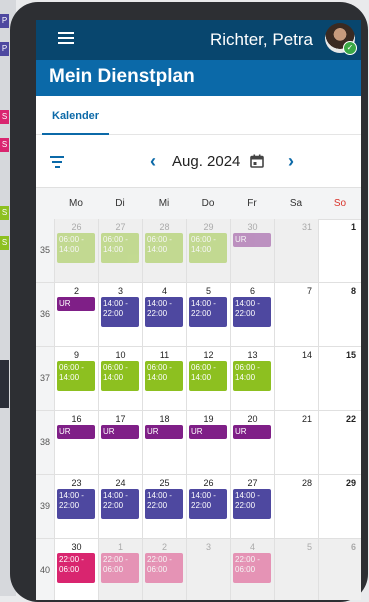 The width and height of the screenshot is (369, 602). Describe the element at coordinates (252, 442) in the screenshot. I see `day-cell: 20 UR` at that location.